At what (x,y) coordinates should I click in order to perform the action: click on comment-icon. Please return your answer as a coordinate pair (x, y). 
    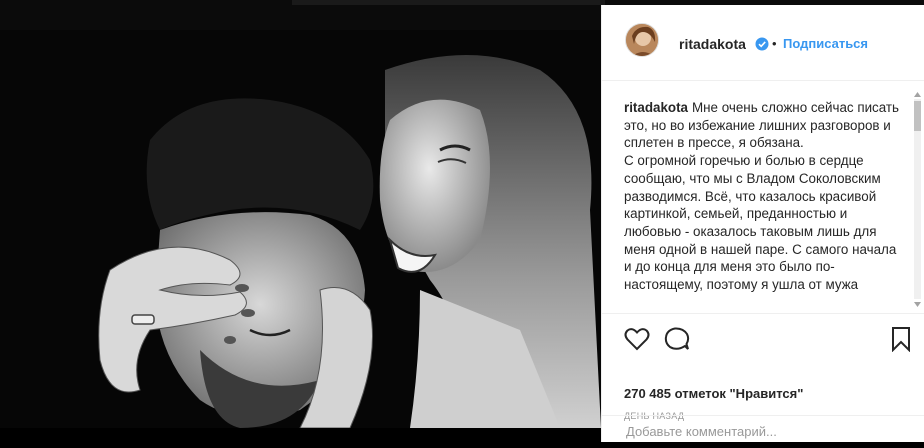
    Looking at the image, I should click on (677, 339).